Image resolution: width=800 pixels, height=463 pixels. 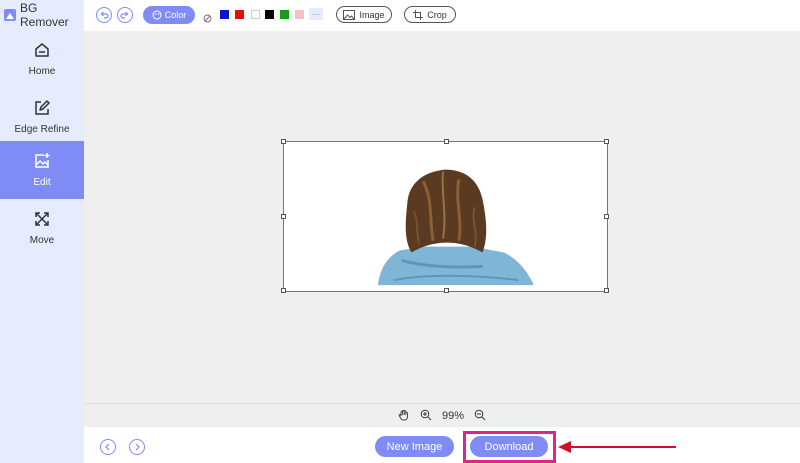 I want to click on no-color-icon, so click(x=207, y=18).